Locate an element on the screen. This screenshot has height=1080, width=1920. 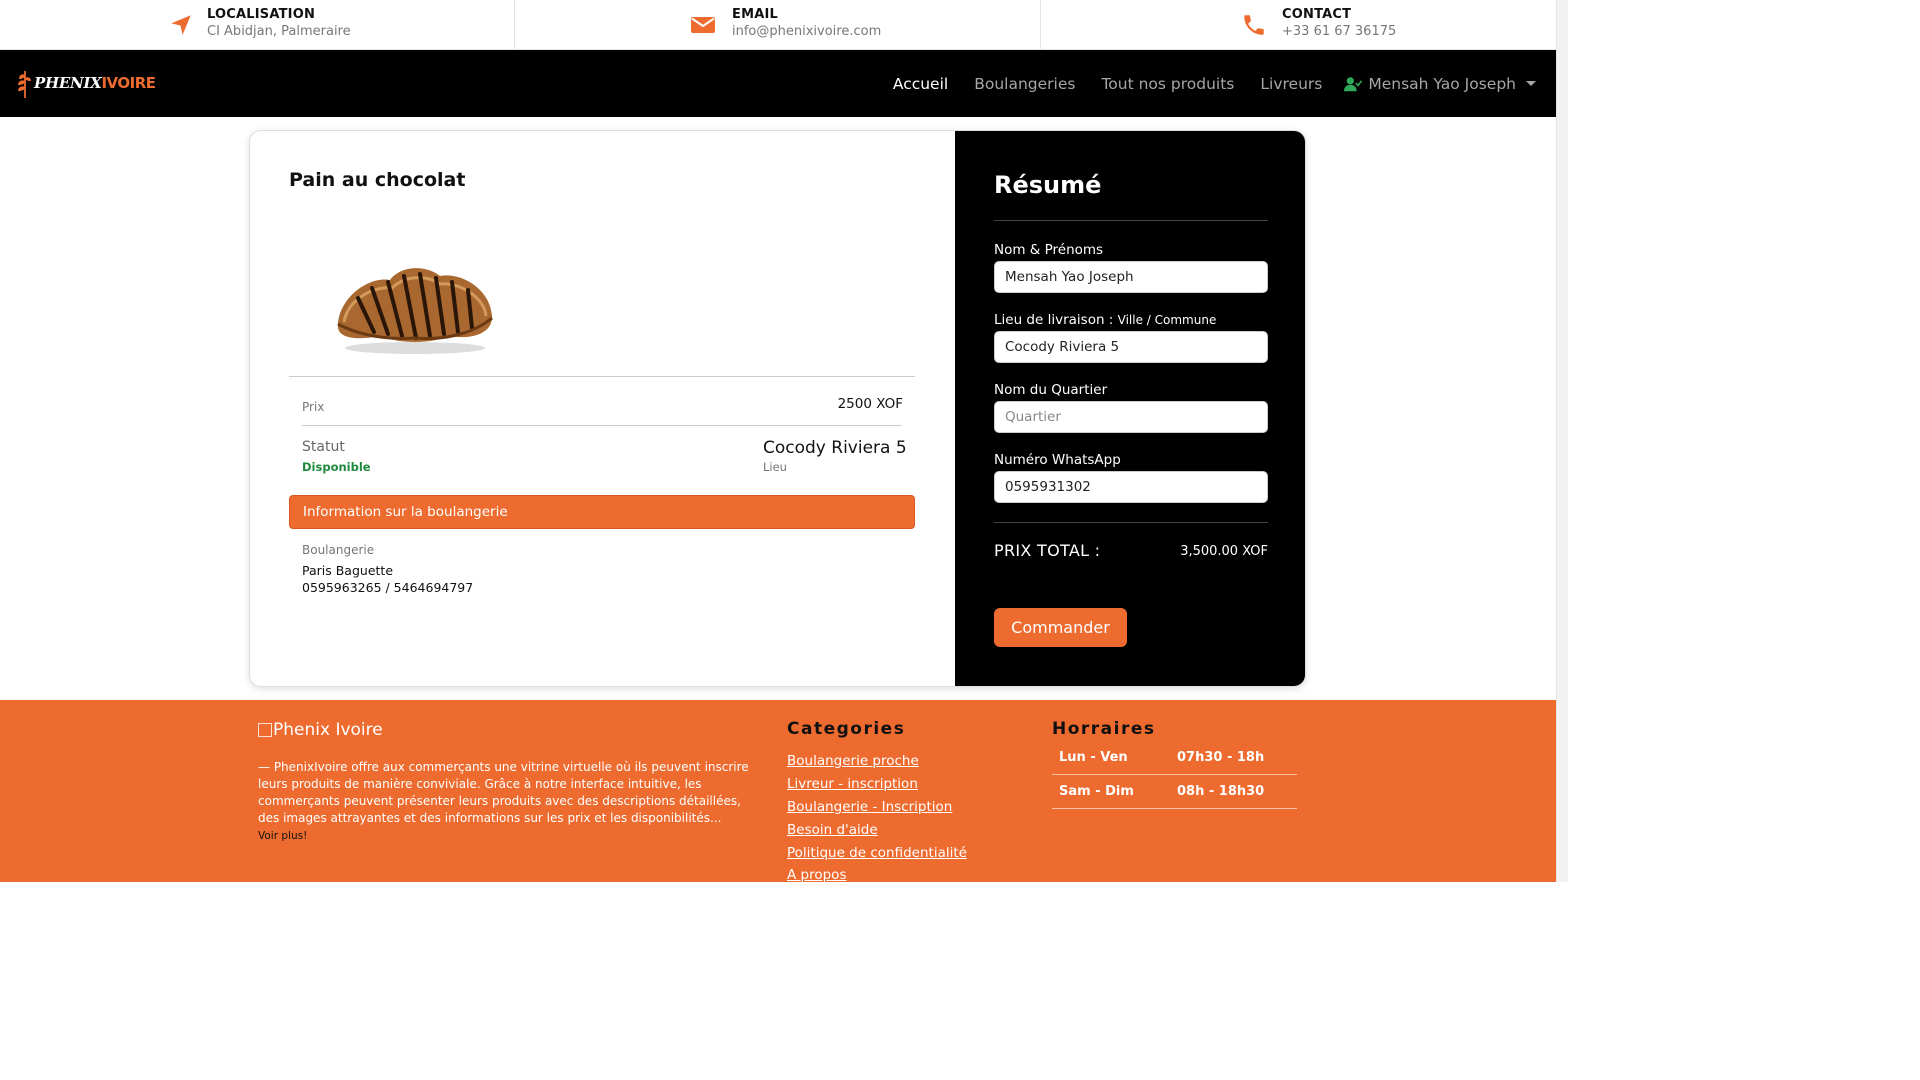
summary-divider is located at coordinates (1131, 220).